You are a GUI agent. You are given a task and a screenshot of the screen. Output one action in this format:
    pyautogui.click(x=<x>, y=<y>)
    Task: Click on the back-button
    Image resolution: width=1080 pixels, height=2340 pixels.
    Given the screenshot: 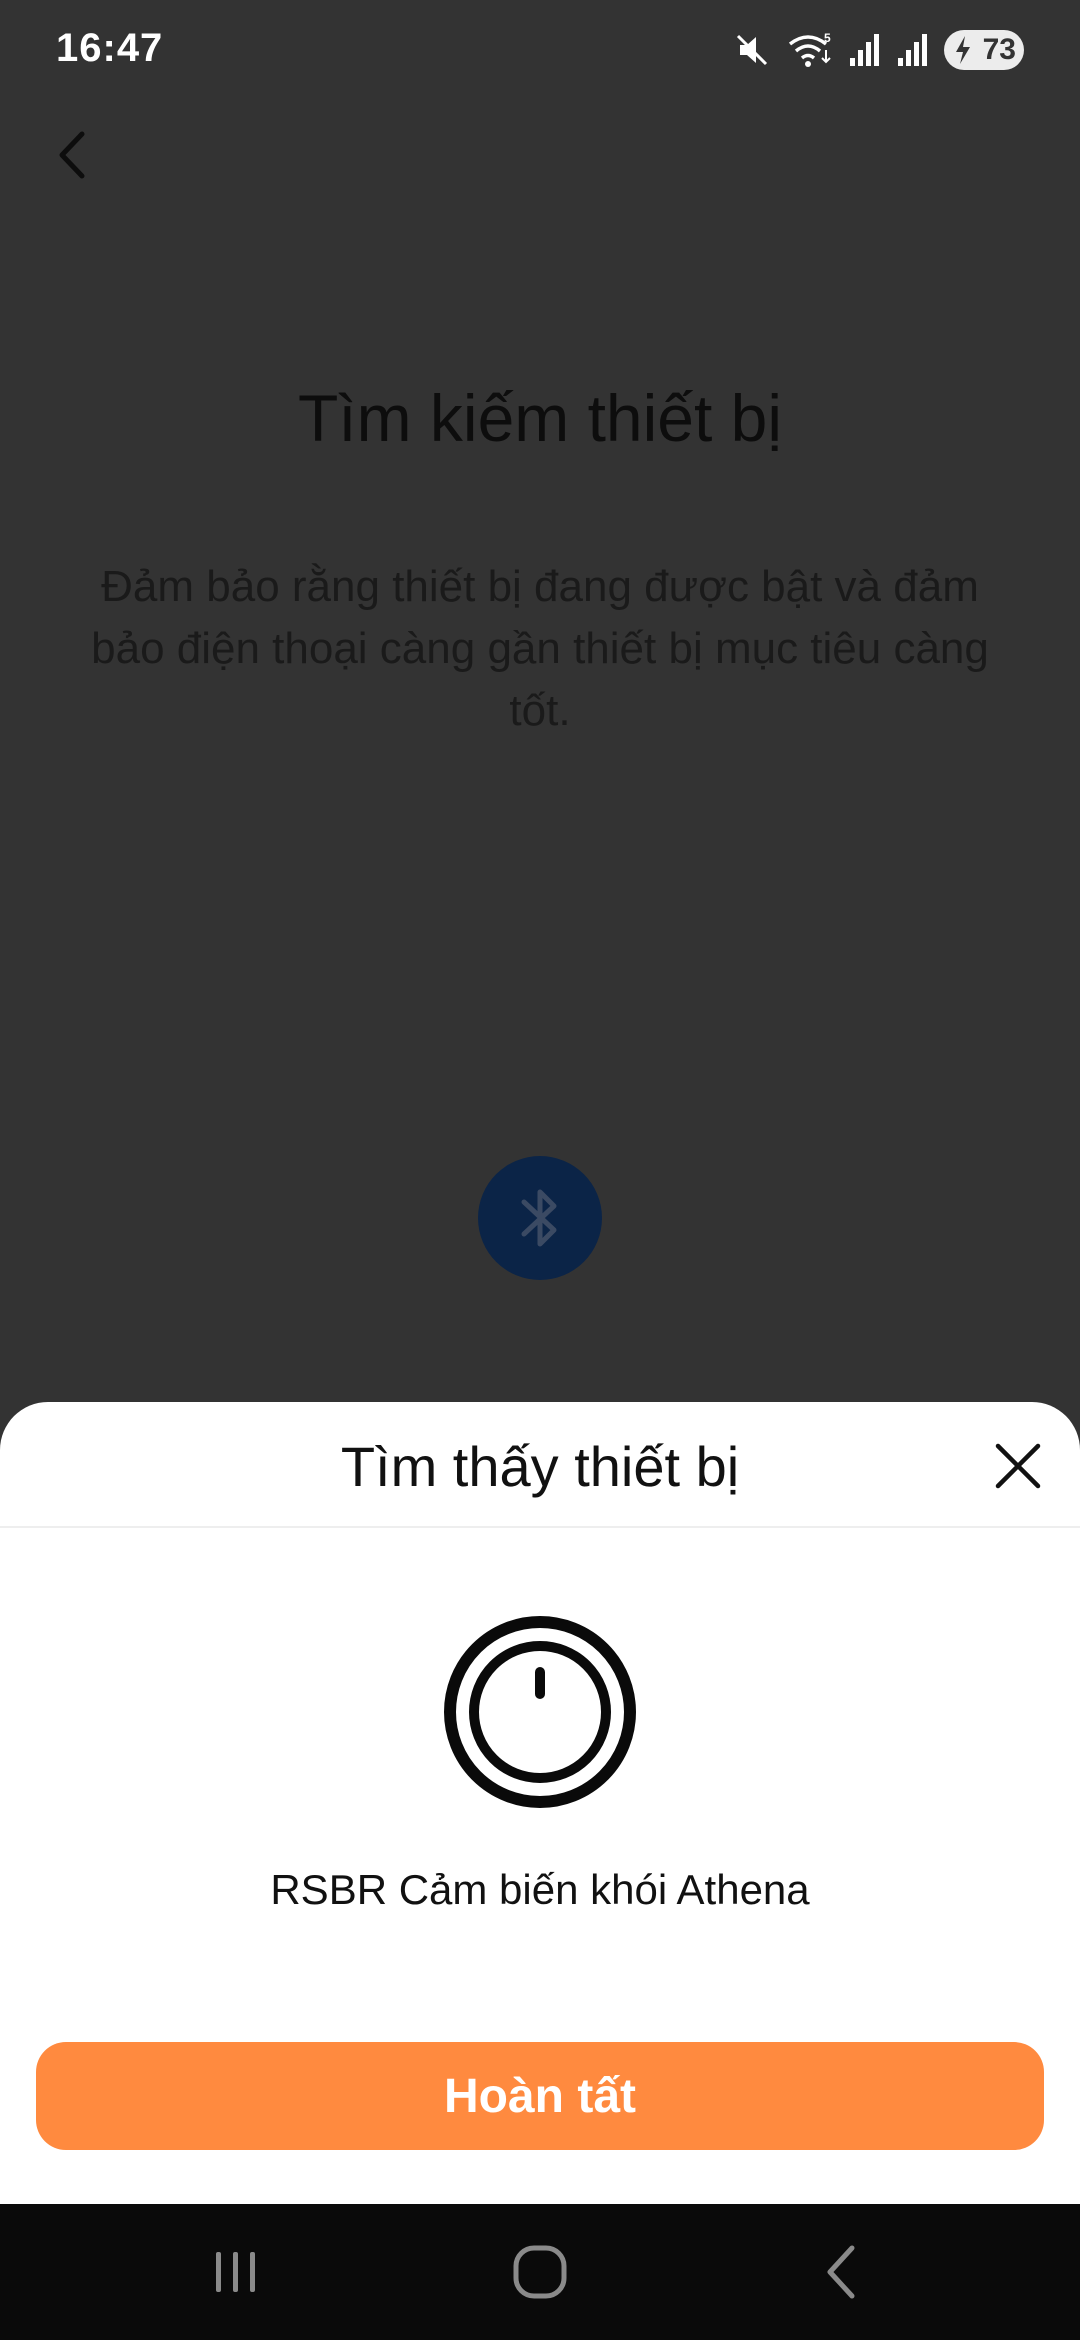 What is the action you would take?
    pyautogui.click(x=71, y=155)
    